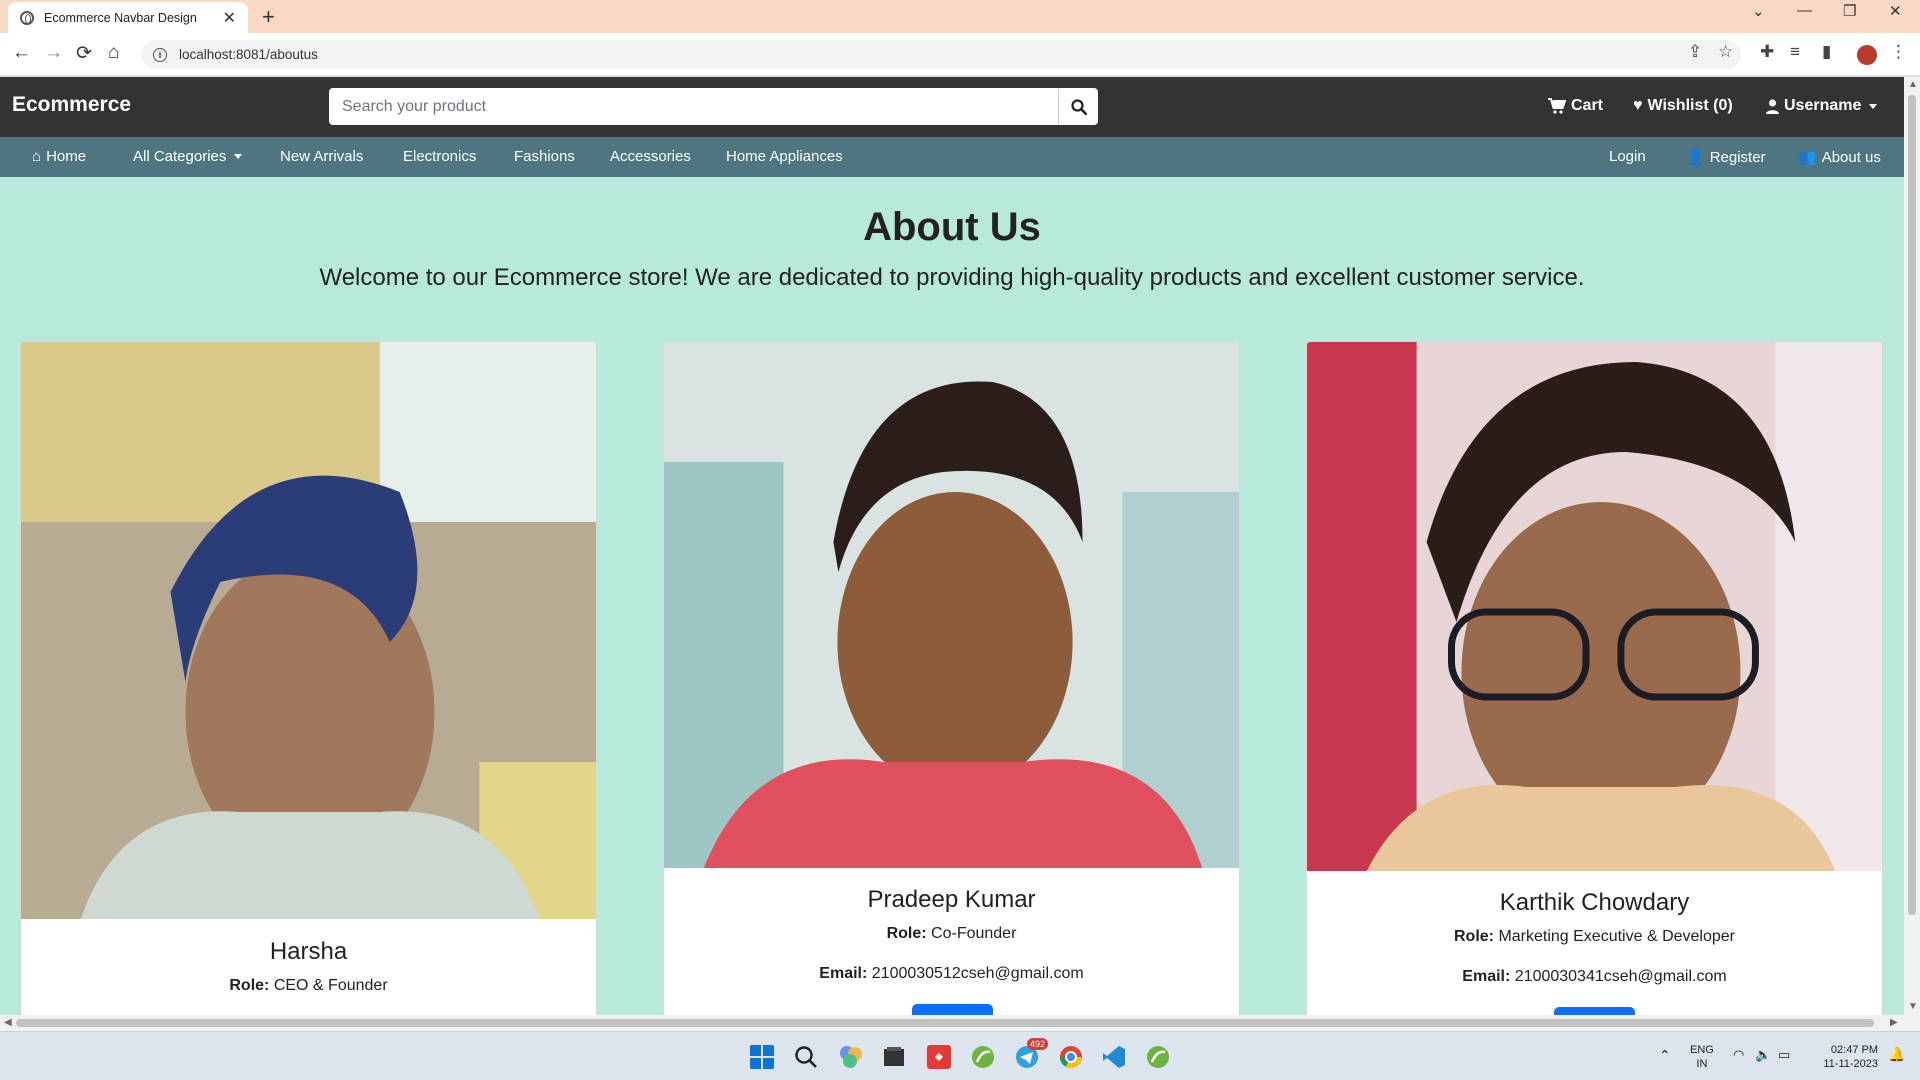  What do you see at coordinates (1114, 1057) in the screenshot?
I see `vscode-icon` at bounding box center [1114, 1057].